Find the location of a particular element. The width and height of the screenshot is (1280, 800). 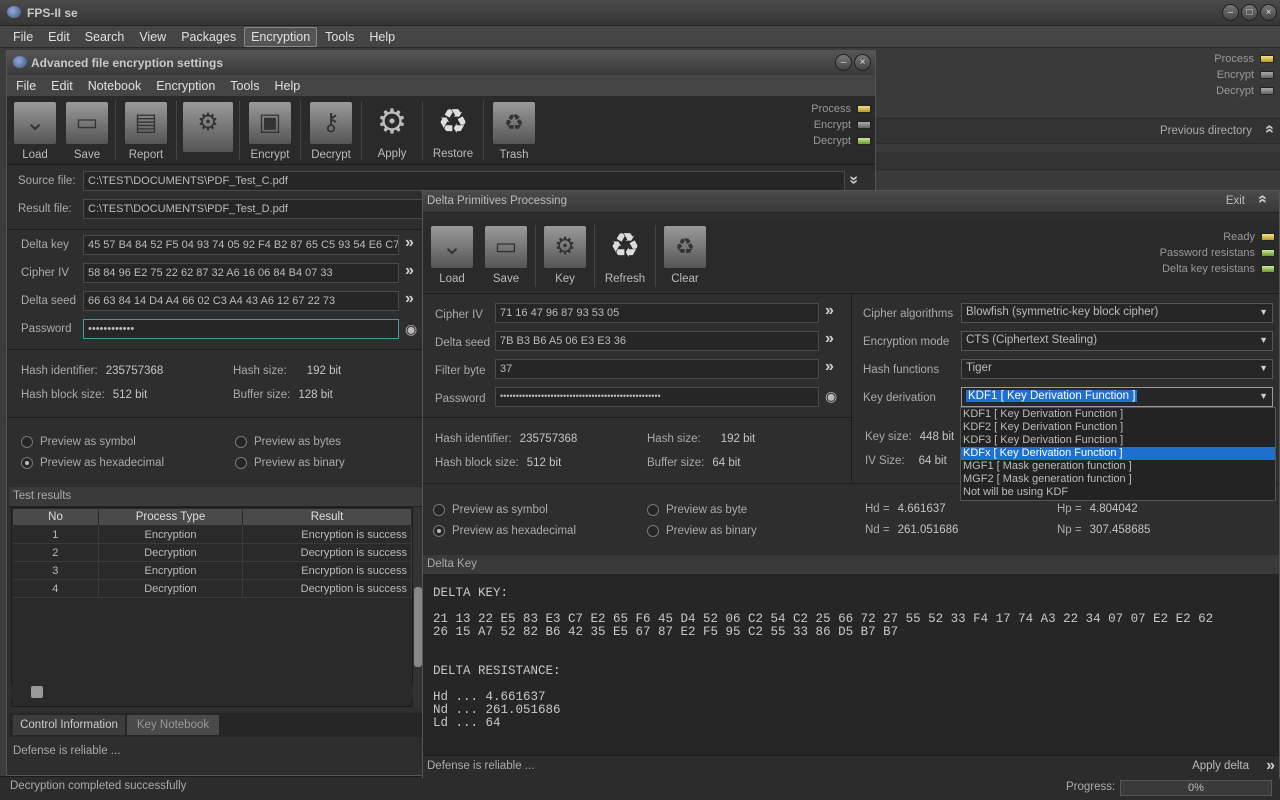

cipher-algorithms-dropdown: Blowfish (symmetric-key block cipher) ▼ is located at coordinates (1117, 313).